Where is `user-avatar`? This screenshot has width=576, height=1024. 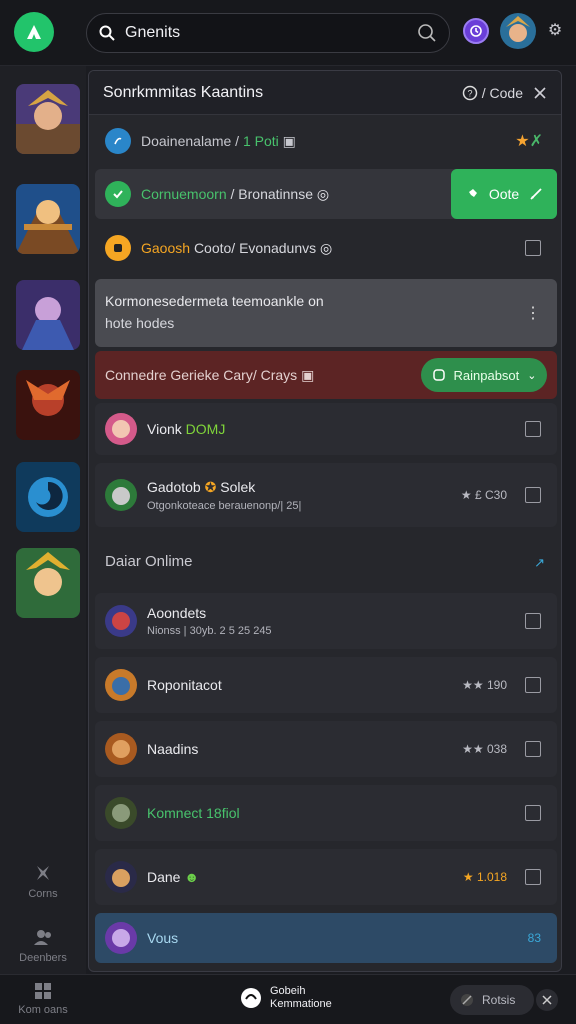 user-avatar is located at coordinates (518, 31).